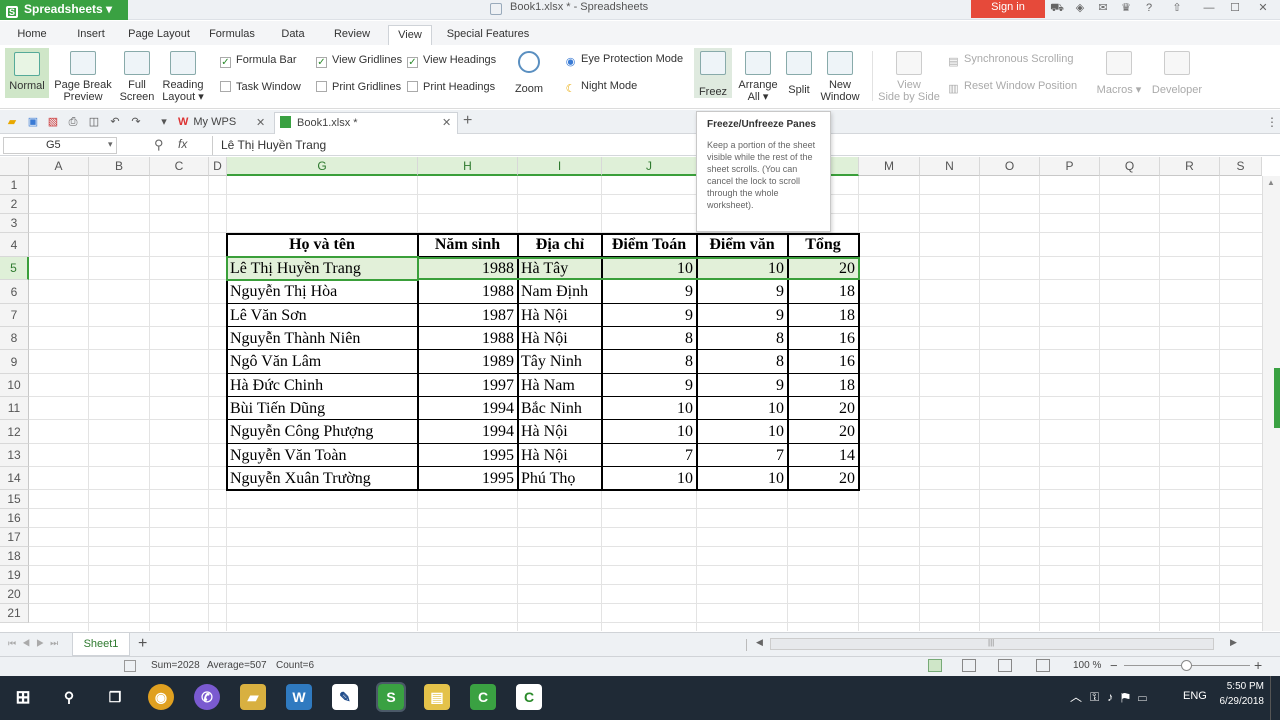 The image size is (1280, 720). I want to click on row-header: 5, so click(14, 268).